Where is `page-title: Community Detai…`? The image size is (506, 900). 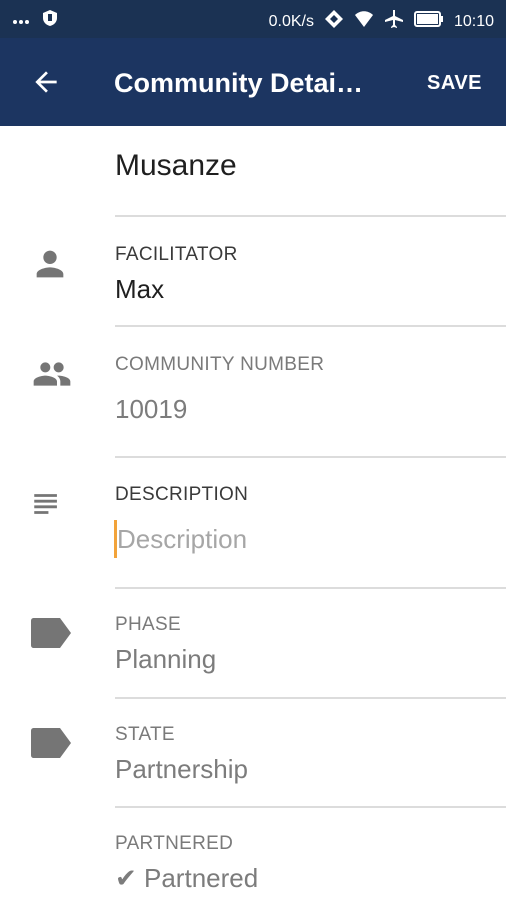
page-title: Community Detai… is located at coordinates (239, 83).